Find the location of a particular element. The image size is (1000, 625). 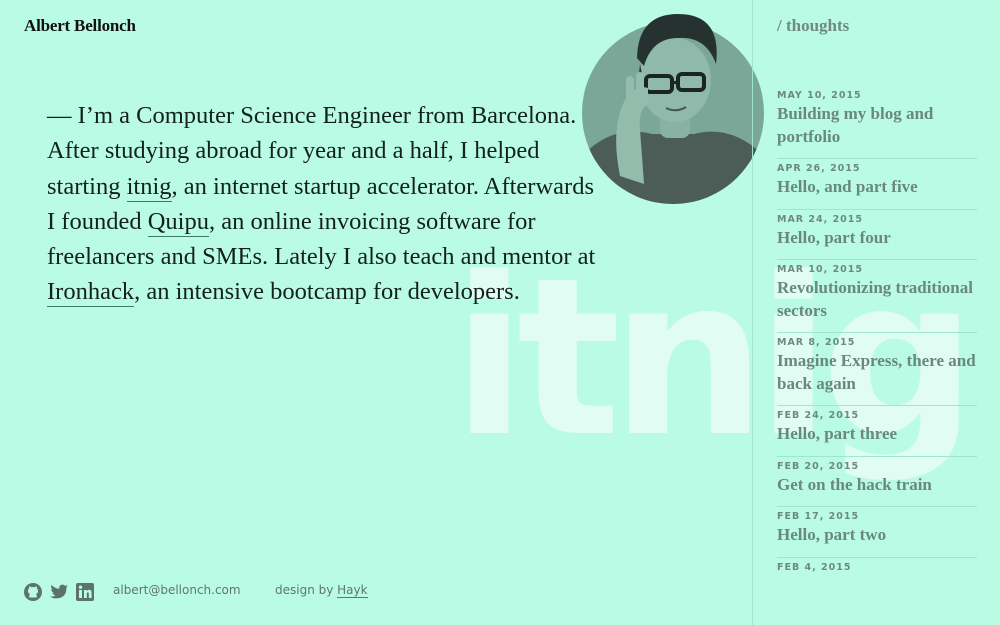

post-title-link: Hello, part four is located at coordinates (877, 238).